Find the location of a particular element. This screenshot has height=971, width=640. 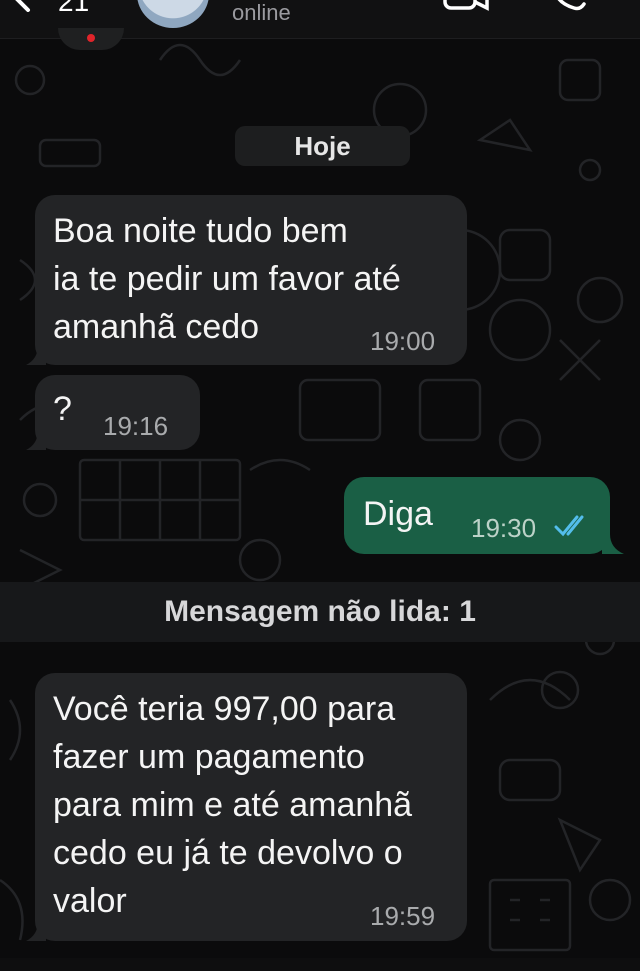

message-text: Diga is located at coordinates (398, 514).